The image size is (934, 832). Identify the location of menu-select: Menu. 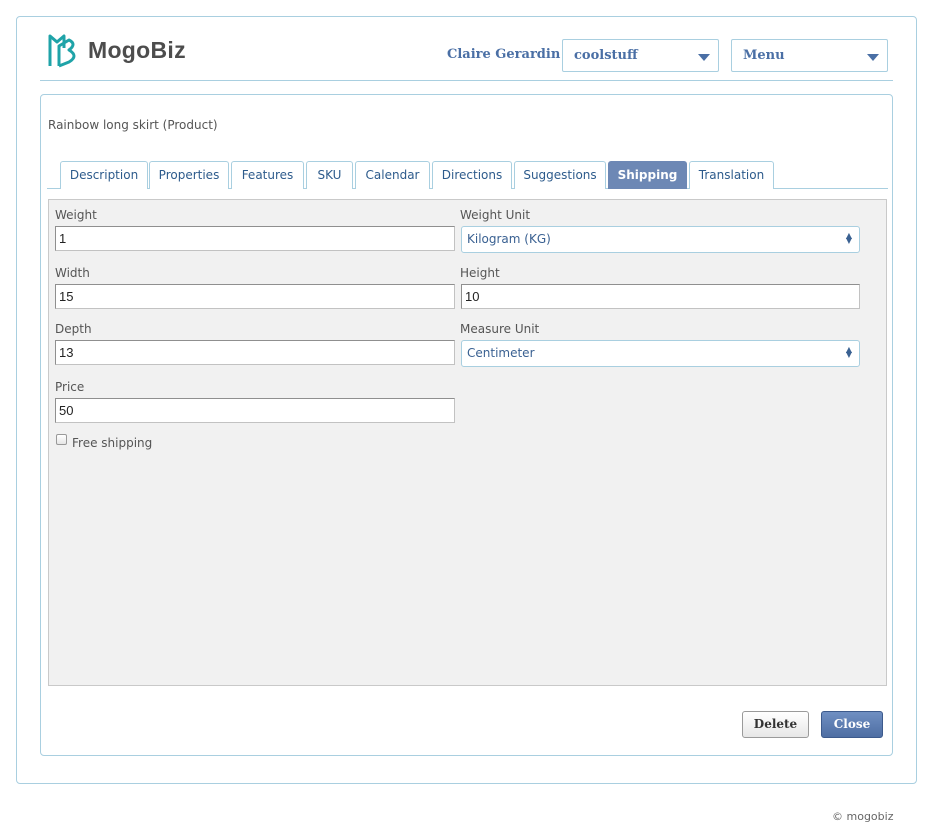
(809, 55).